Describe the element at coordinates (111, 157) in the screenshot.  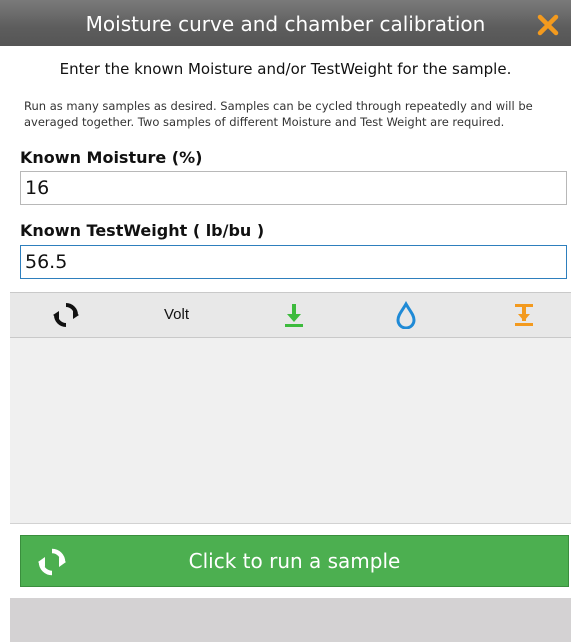
I see `moisture-label: Known Moisture (%)` at that location.